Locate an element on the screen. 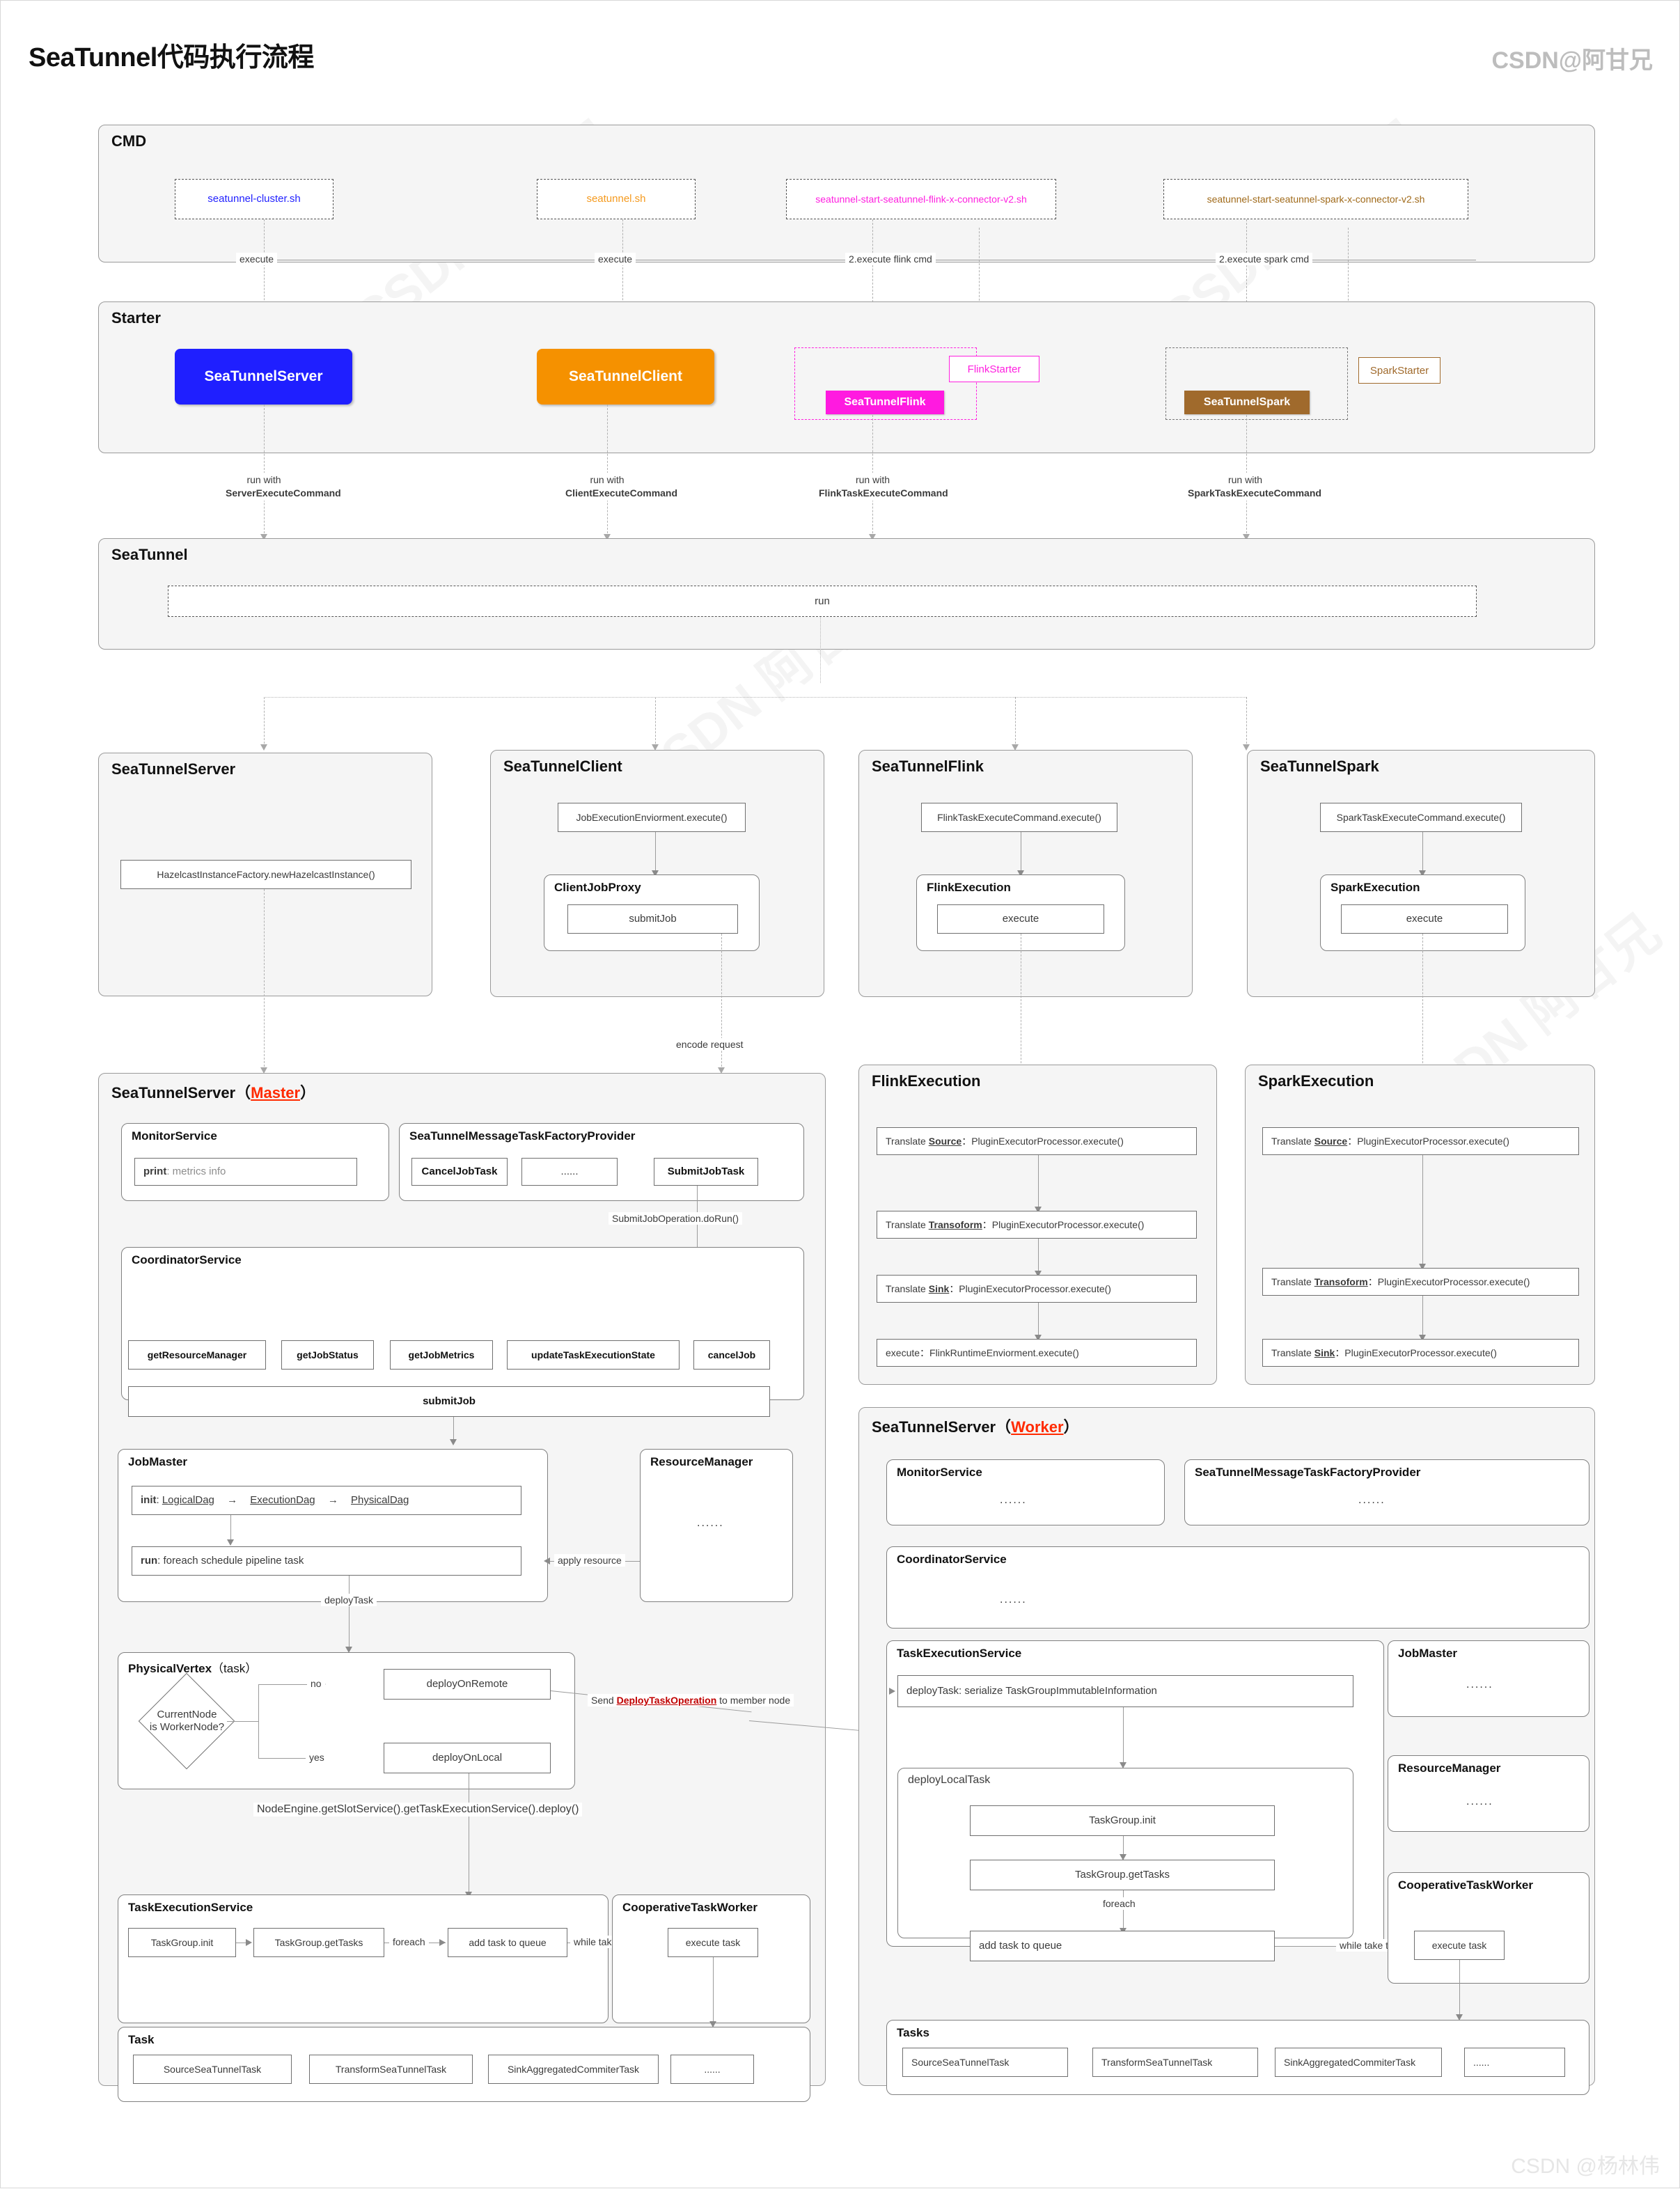 The image size is (1680, 2189). worker-add-task-to-queue-box: add task to queue is located at coordinates (1122, 1946).